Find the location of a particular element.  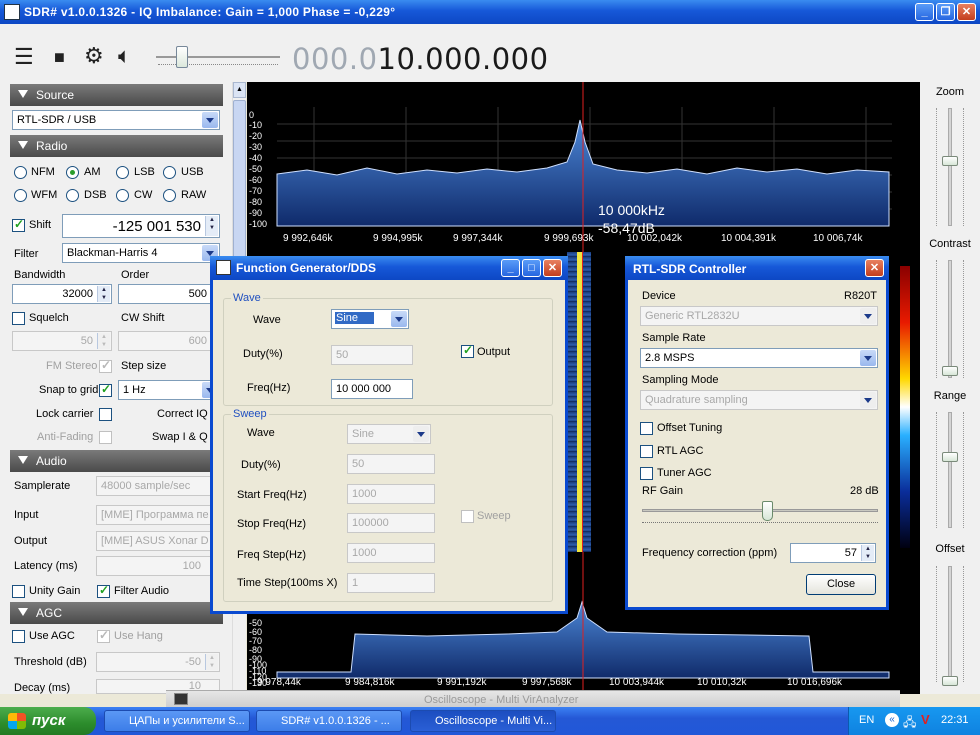

tray-expand-icon: « is located at coordinates (892, 720).